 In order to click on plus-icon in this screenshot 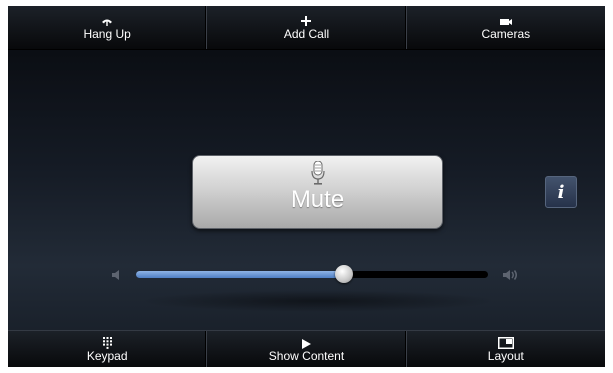, I will do `click(306, 20)`.